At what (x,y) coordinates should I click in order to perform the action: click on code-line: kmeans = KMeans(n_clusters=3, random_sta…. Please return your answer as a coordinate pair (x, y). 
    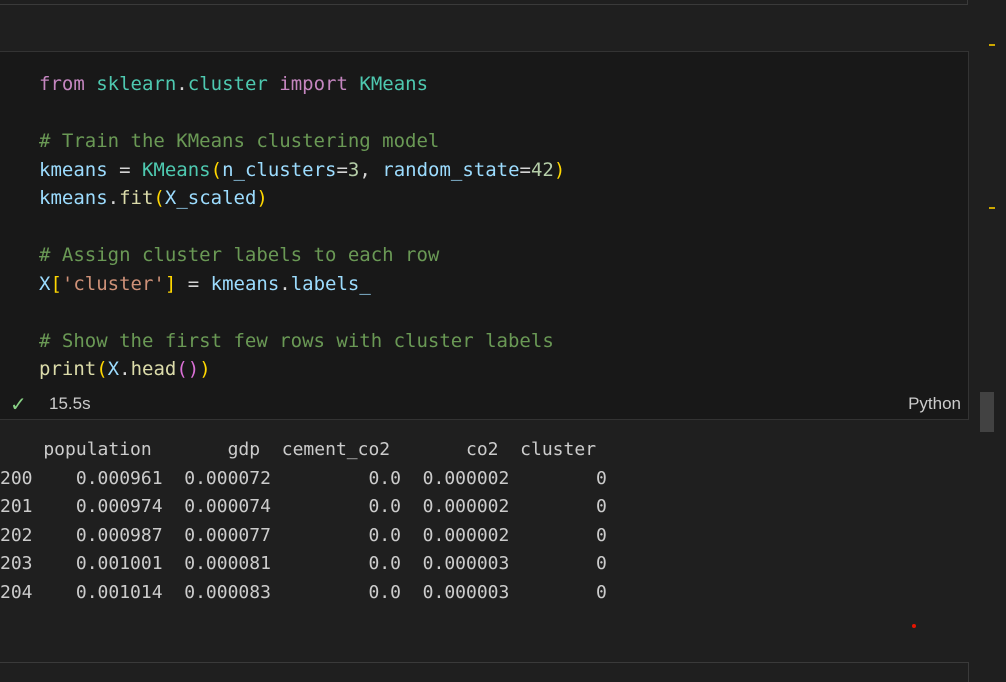
    Looking at the image, I should click on (302, 170).